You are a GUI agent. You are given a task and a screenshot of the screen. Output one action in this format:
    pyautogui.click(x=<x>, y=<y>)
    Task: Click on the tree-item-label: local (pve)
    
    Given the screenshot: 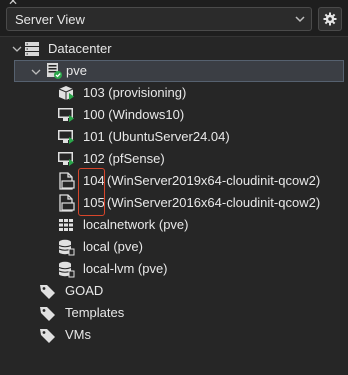 What is the action you would take?
    pyautogui.click(x=113, y=246)
    